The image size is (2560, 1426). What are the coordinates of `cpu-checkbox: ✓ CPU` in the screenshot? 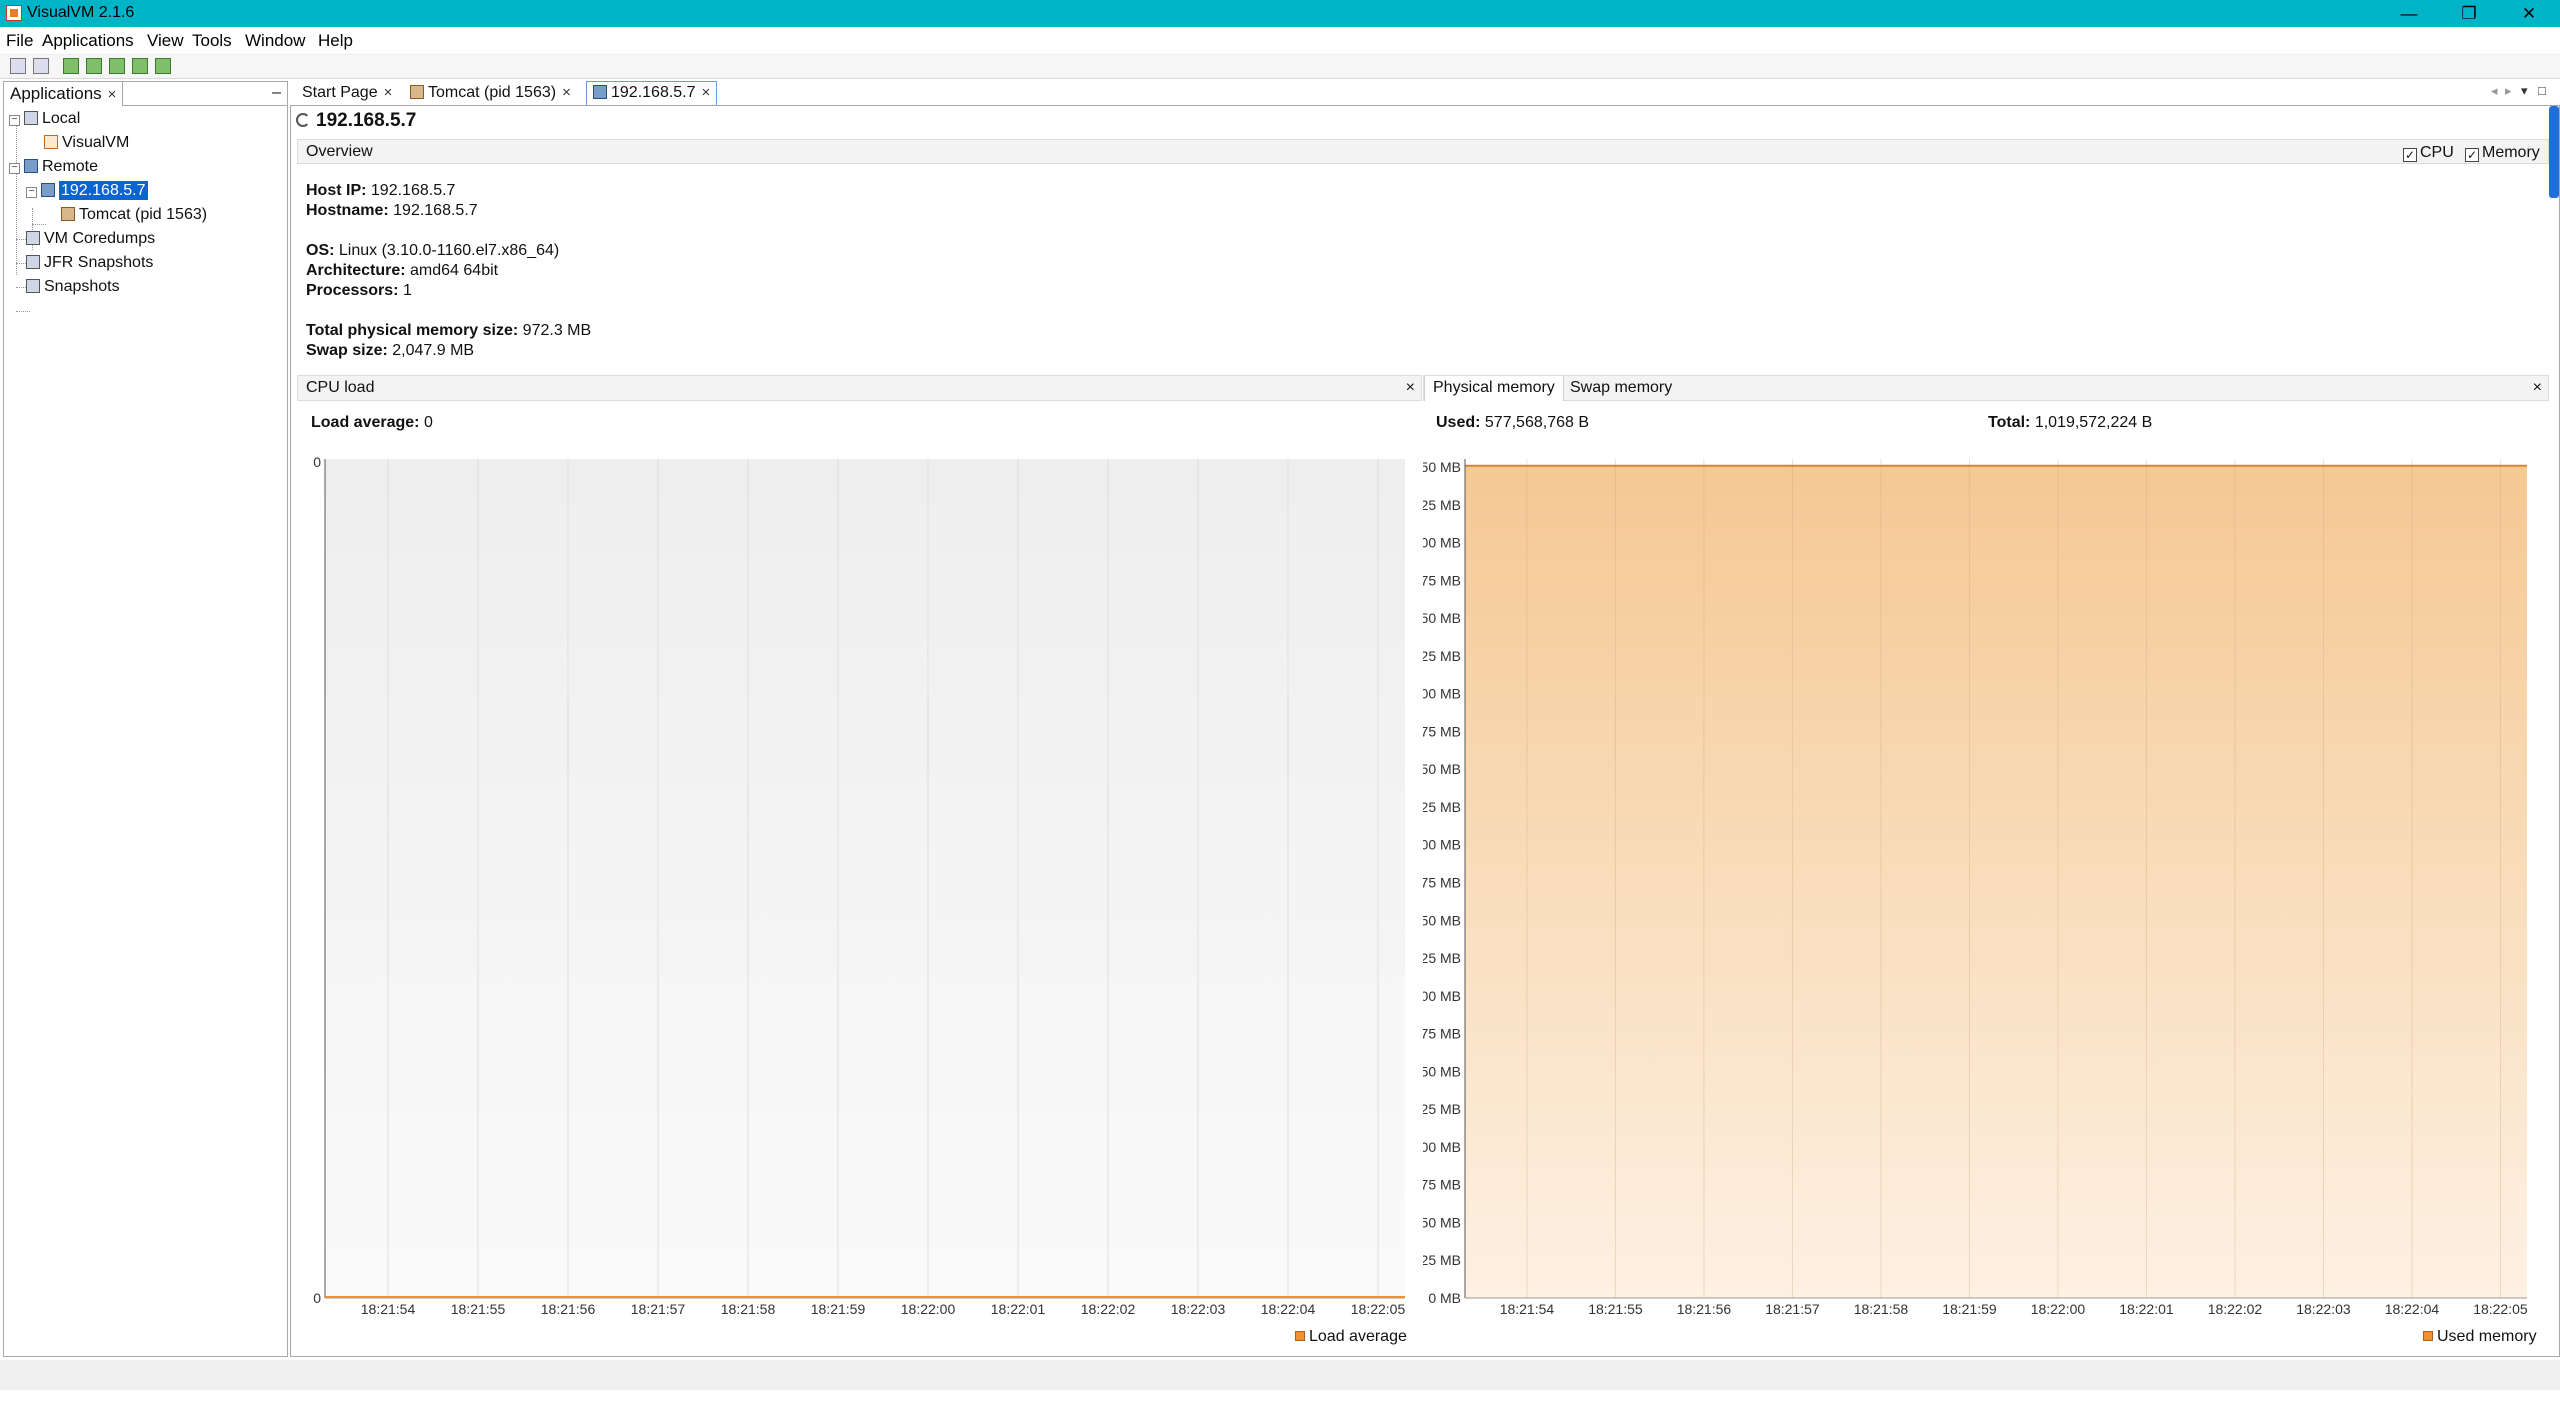 It's located at (2428, 153).